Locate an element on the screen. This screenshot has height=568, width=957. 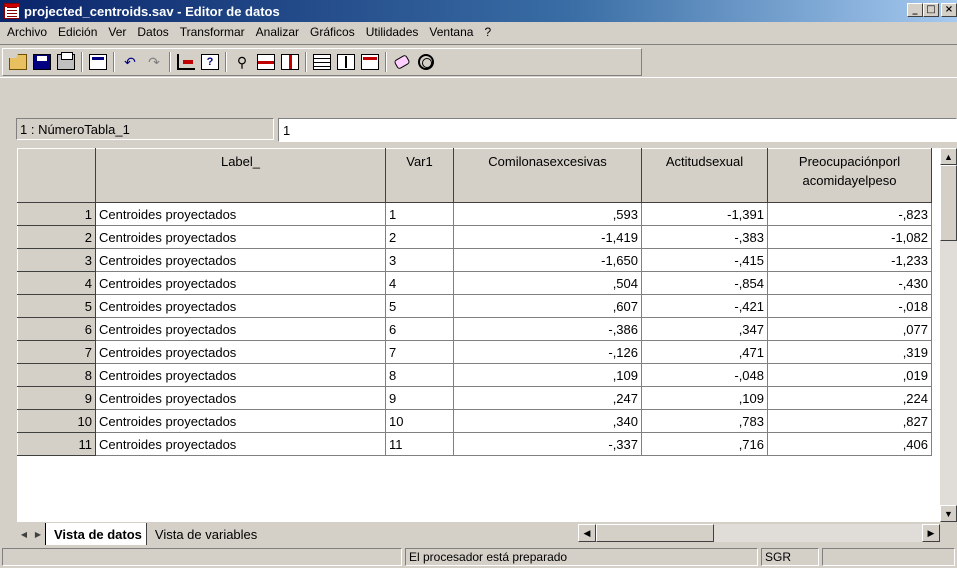
preocupacion-cell: ,406 is located at coordinates (849, 444).